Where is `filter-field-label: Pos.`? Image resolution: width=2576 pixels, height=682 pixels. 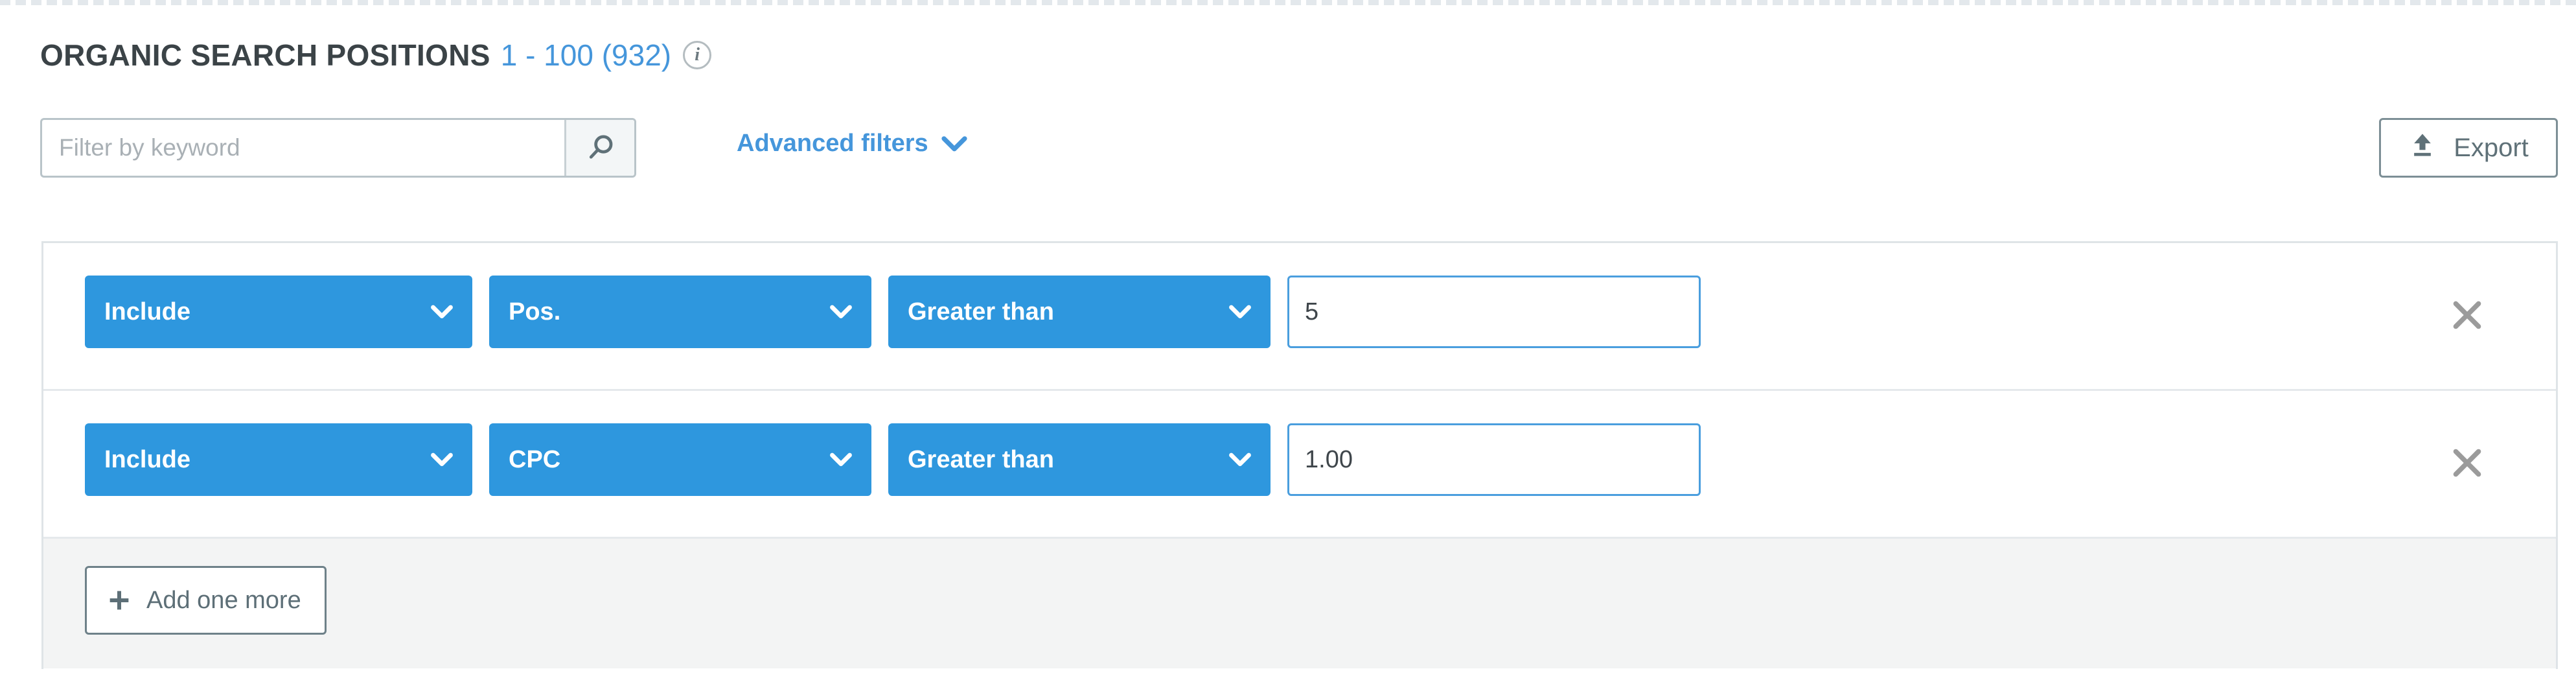 filter-field-label: Pos. is located at coordinates (535, 311).